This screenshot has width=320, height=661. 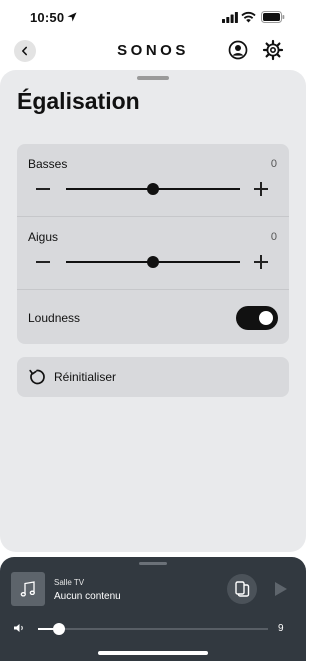 I want to click on bass-row: Basses 0, so click(x=153, y=180).